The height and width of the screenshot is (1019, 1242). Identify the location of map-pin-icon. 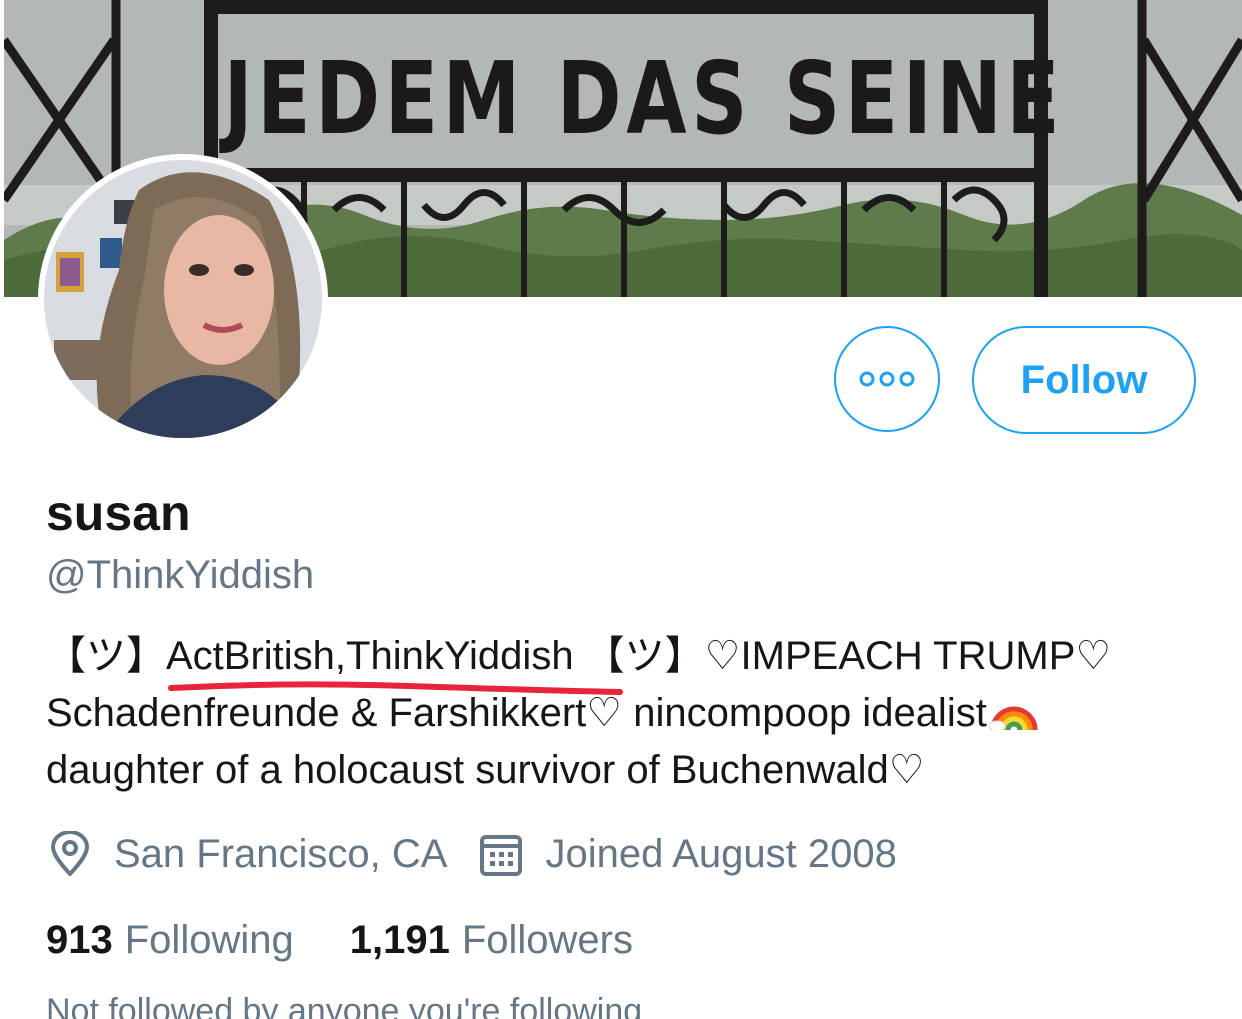
(70, 853).